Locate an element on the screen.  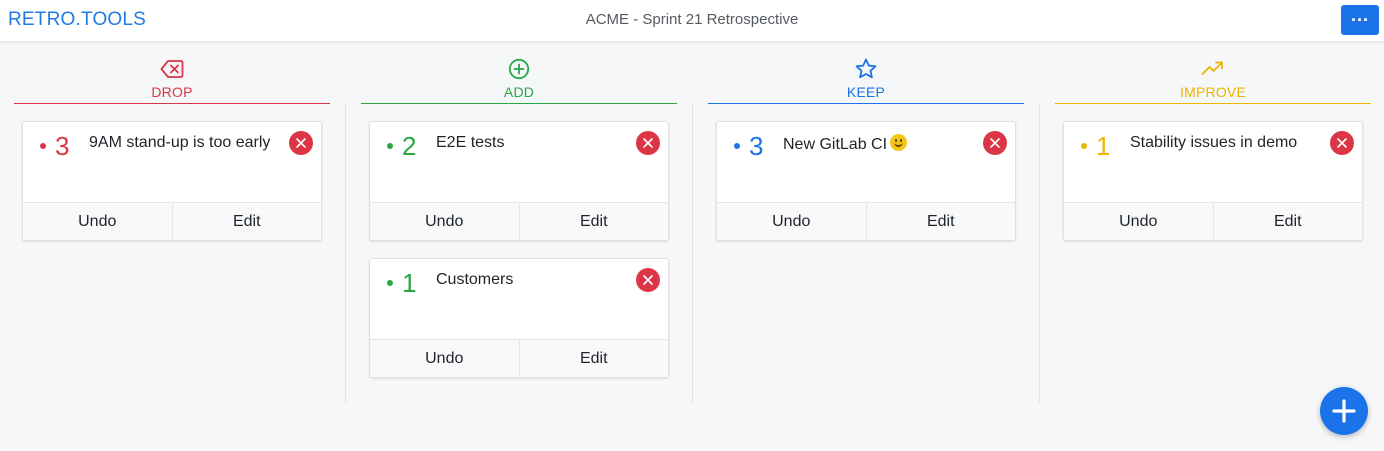
column-title: IMPROVE is located at coordinates (1213, 92).